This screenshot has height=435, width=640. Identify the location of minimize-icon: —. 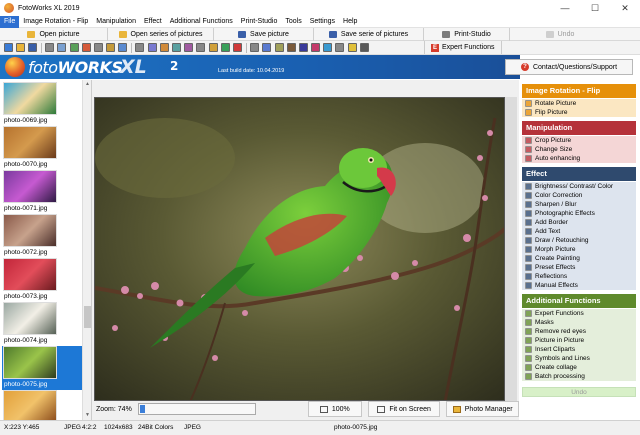
(565, 8).